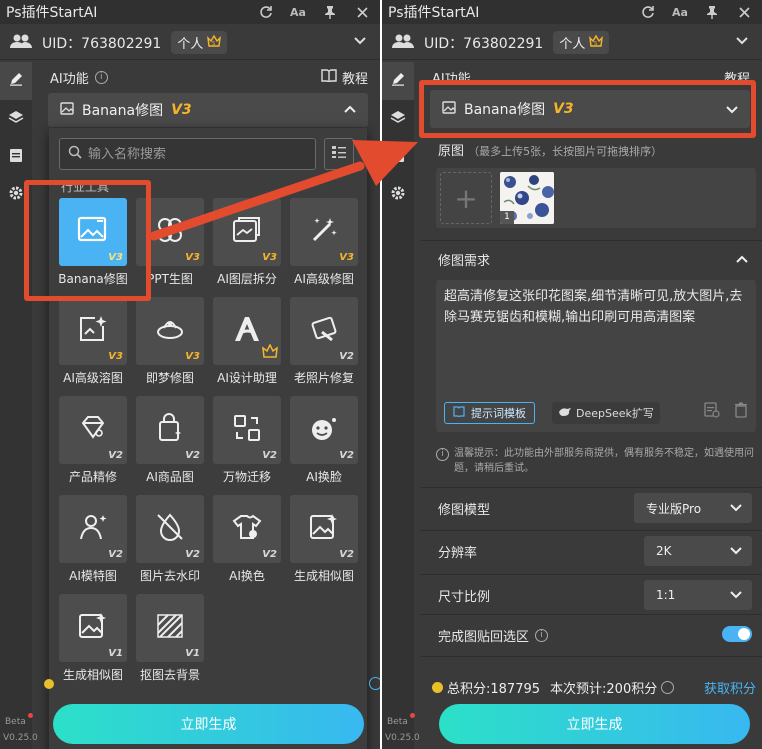 This screenshot has width=762, height=749. Describe the element at coordinates (298, 12) in the screenshot. I see `font-size-icon: Aa` at that location.